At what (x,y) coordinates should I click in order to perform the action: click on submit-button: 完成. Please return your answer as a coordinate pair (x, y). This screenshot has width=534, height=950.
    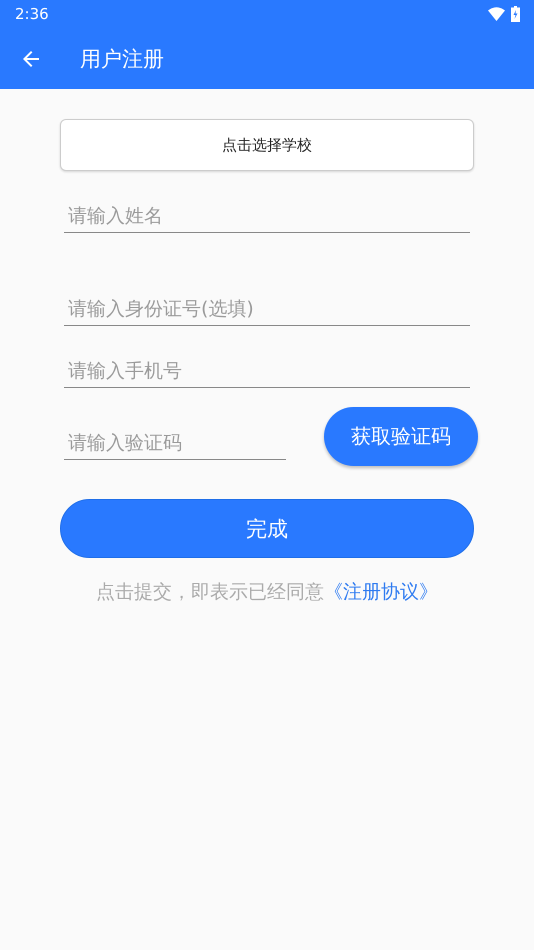
    Looking at the image, I should click on (267, 528).